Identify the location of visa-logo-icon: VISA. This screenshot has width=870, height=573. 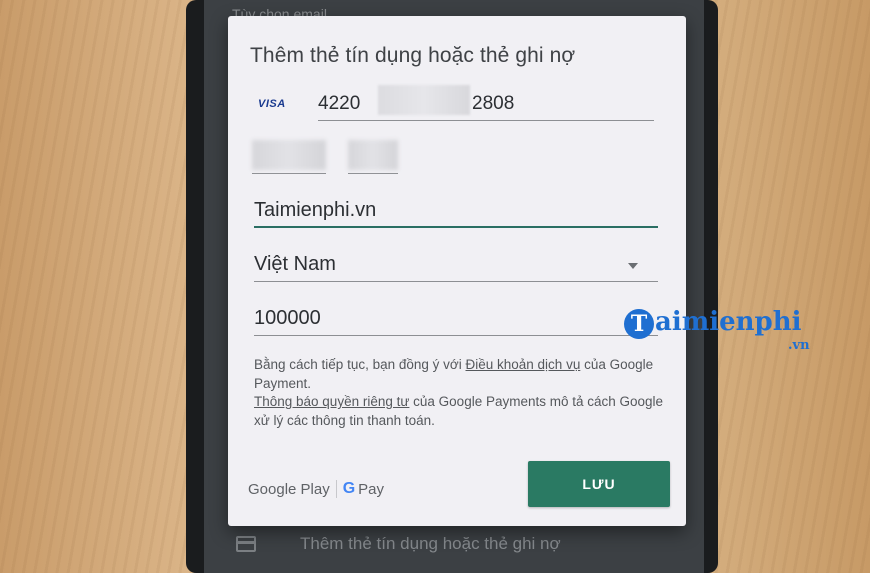
(272, 104).